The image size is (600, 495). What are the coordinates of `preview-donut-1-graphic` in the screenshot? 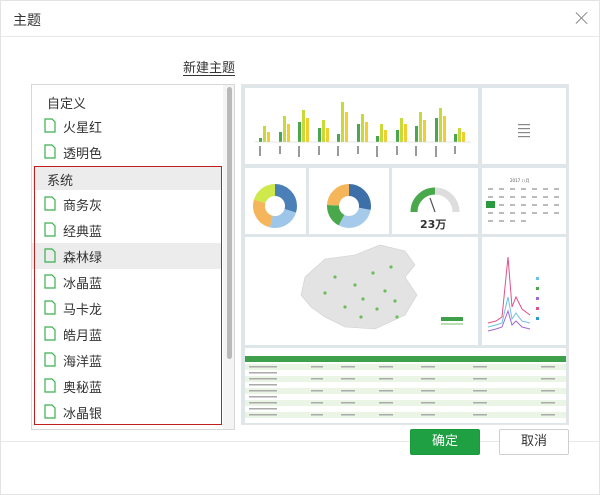 It's located at (275, 206).